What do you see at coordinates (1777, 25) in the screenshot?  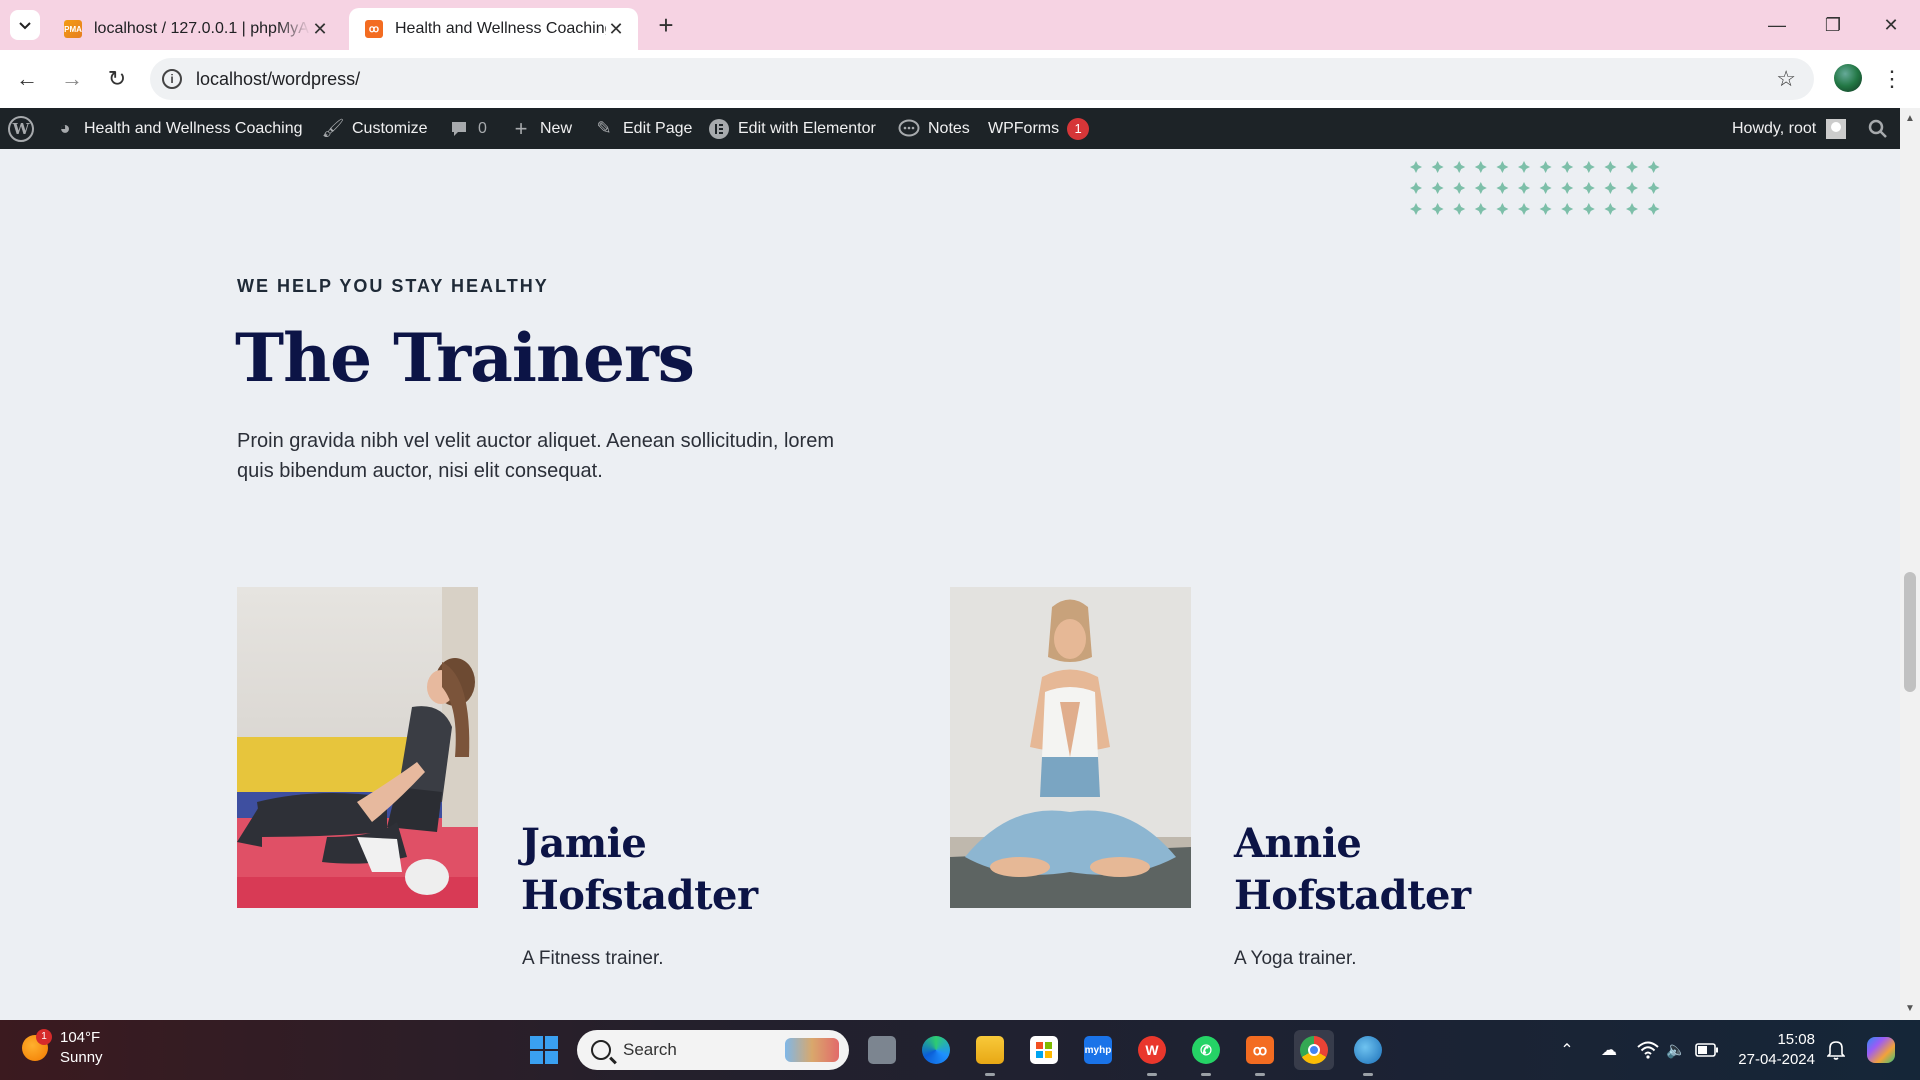 I see `minimize-button: —` at bounding box center [1777, 25].